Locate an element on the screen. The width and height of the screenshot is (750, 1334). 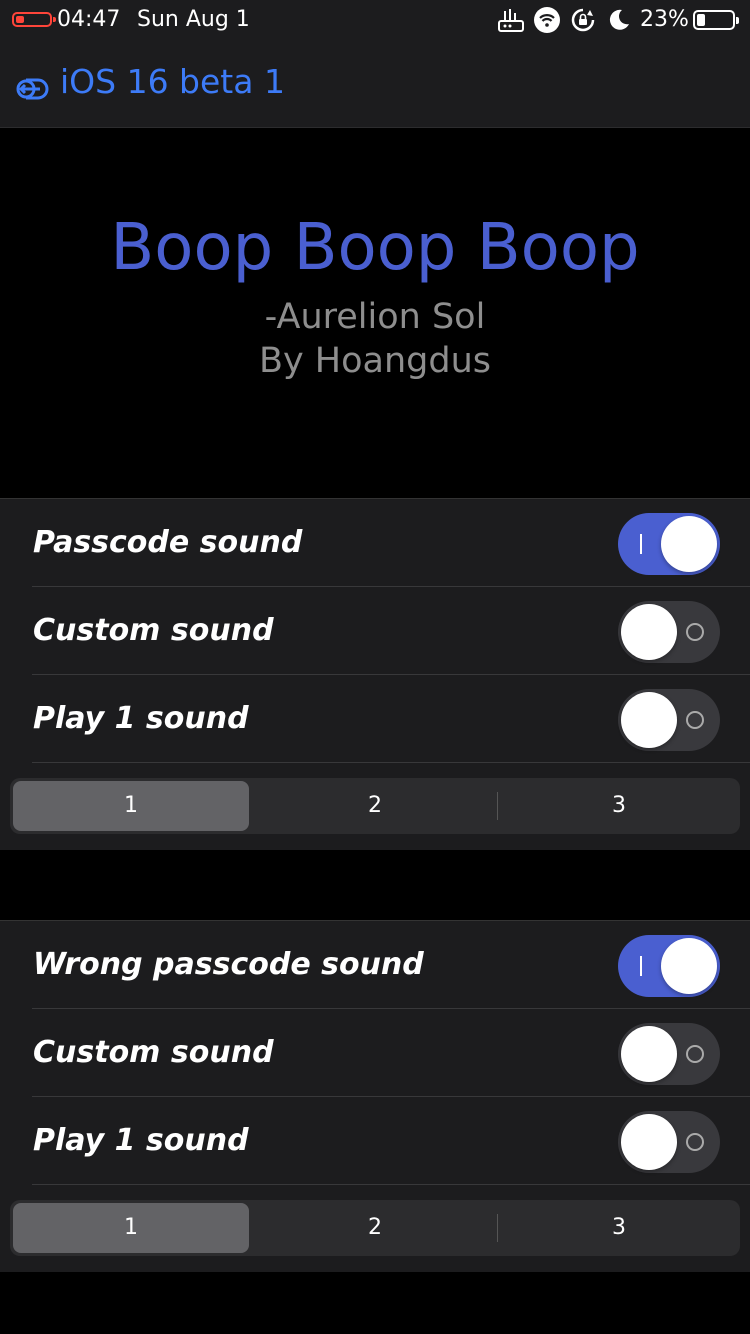
wifi-icon is located at coordinates (547, 20).